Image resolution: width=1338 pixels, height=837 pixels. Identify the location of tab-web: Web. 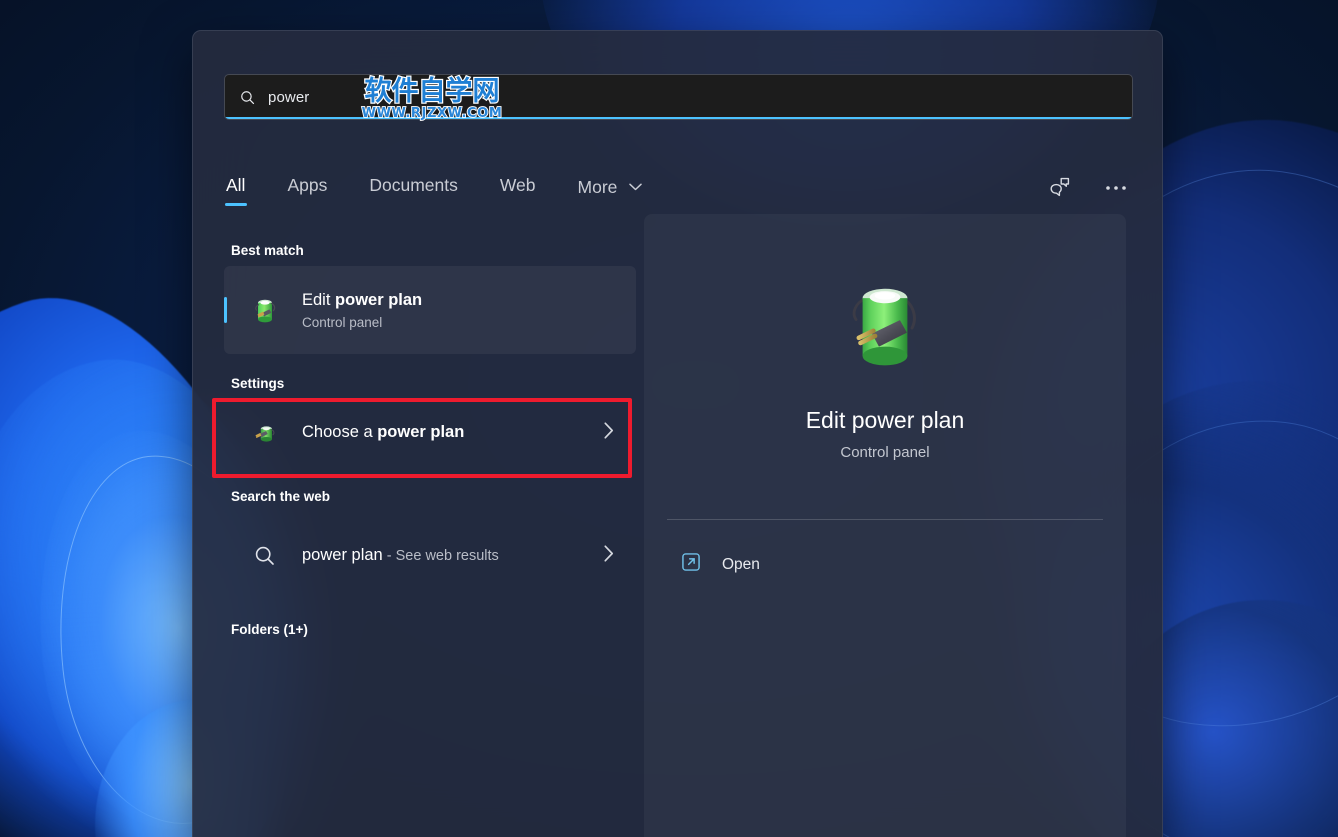
(518, 189).